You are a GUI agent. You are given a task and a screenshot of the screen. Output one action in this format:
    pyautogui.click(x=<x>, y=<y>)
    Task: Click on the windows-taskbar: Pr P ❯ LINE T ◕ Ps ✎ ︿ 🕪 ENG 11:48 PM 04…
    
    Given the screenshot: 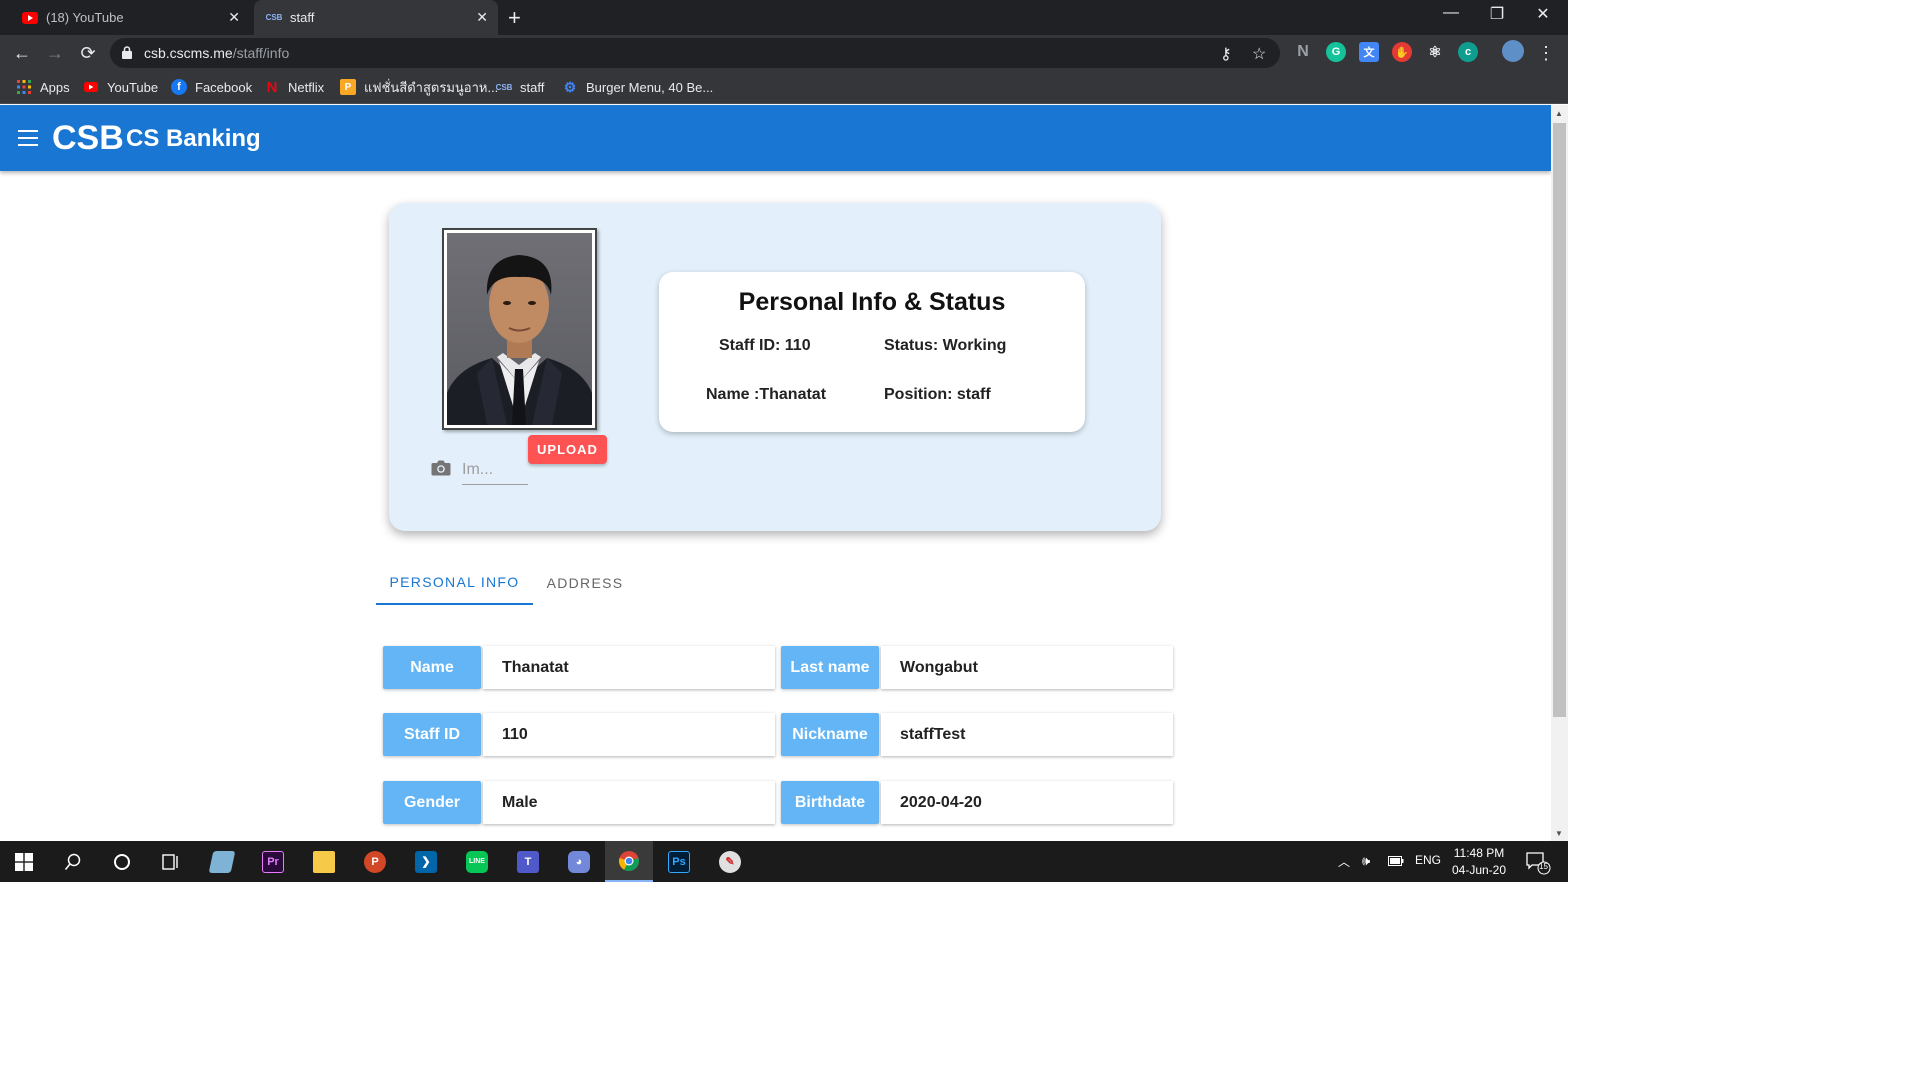 What is the action you would take?
    pyautogui.click(x=784, y=861)
    